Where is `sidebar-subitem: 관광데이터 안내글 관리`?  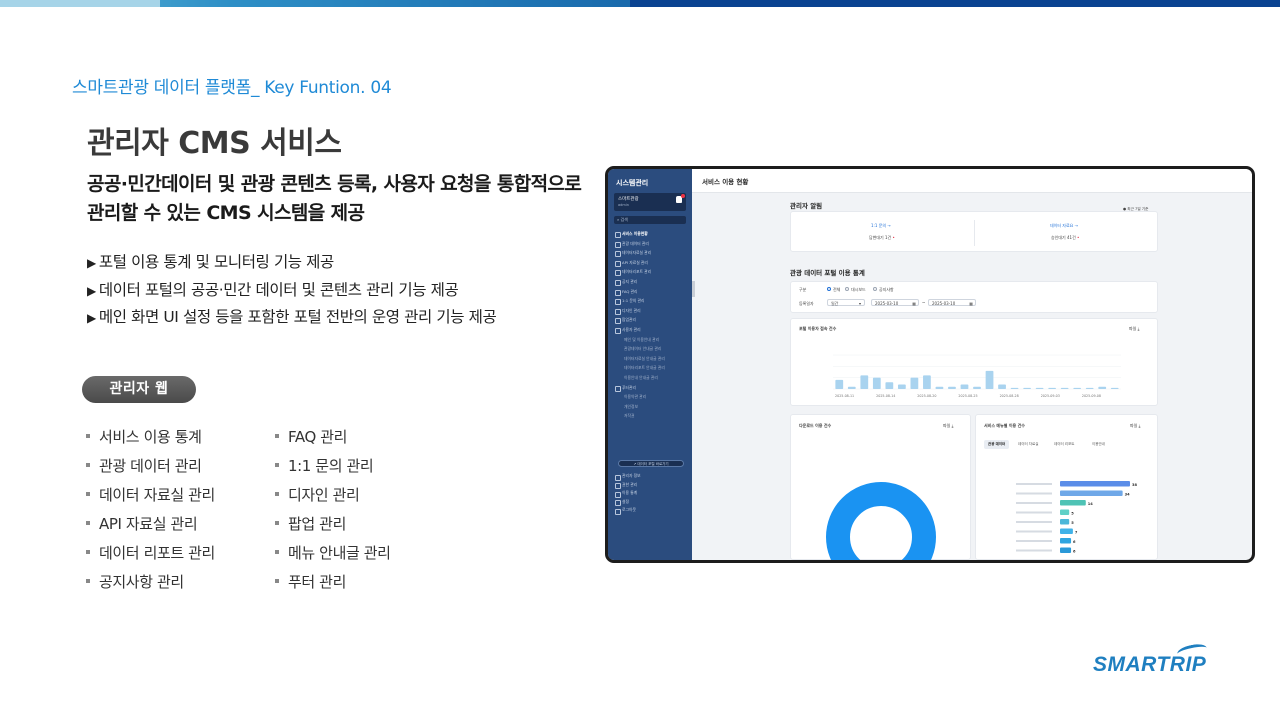 sidebar-subitem: 관광데이터 안내글 관리 is located at coordinates (651, 349).